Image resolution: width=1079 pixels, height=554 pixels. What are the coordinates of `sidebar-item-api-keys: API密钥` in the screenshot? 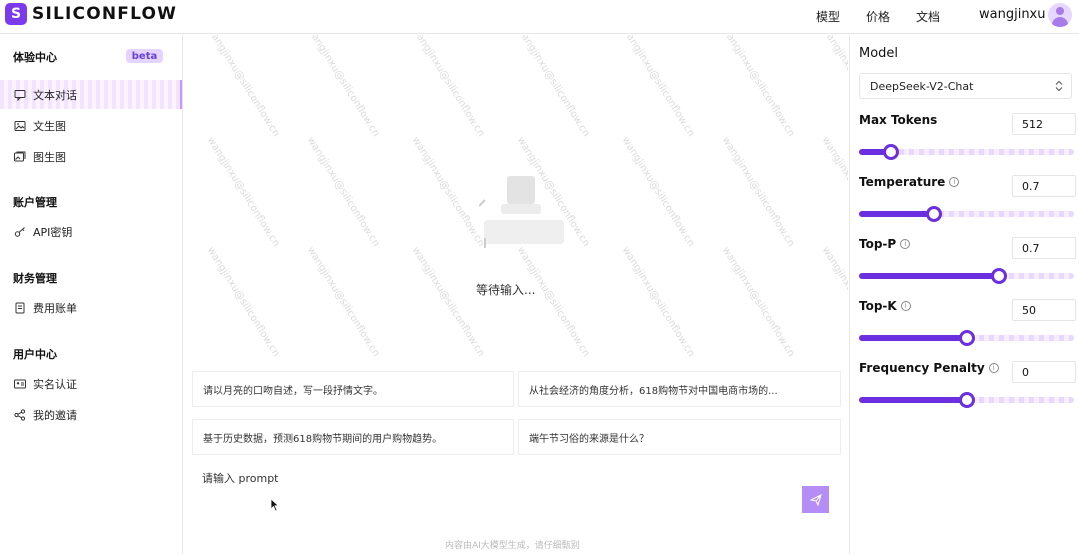 It's located at (91, 231).